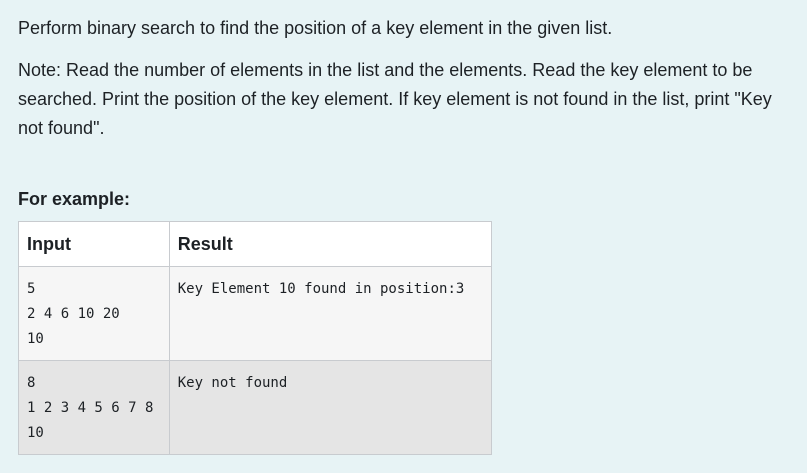 The height and width of the screenshot is (473, 807). Describe the element at coordinates (31, 289) in the screenshot. I see `input-line: 5` at that location.